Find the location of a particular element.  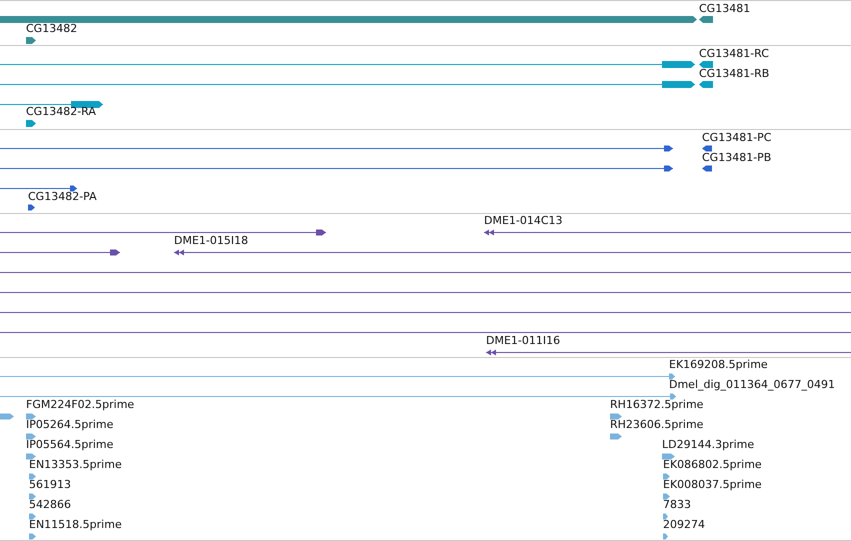

feature-label: CG13482-RA is located at coordinates (61, 112).